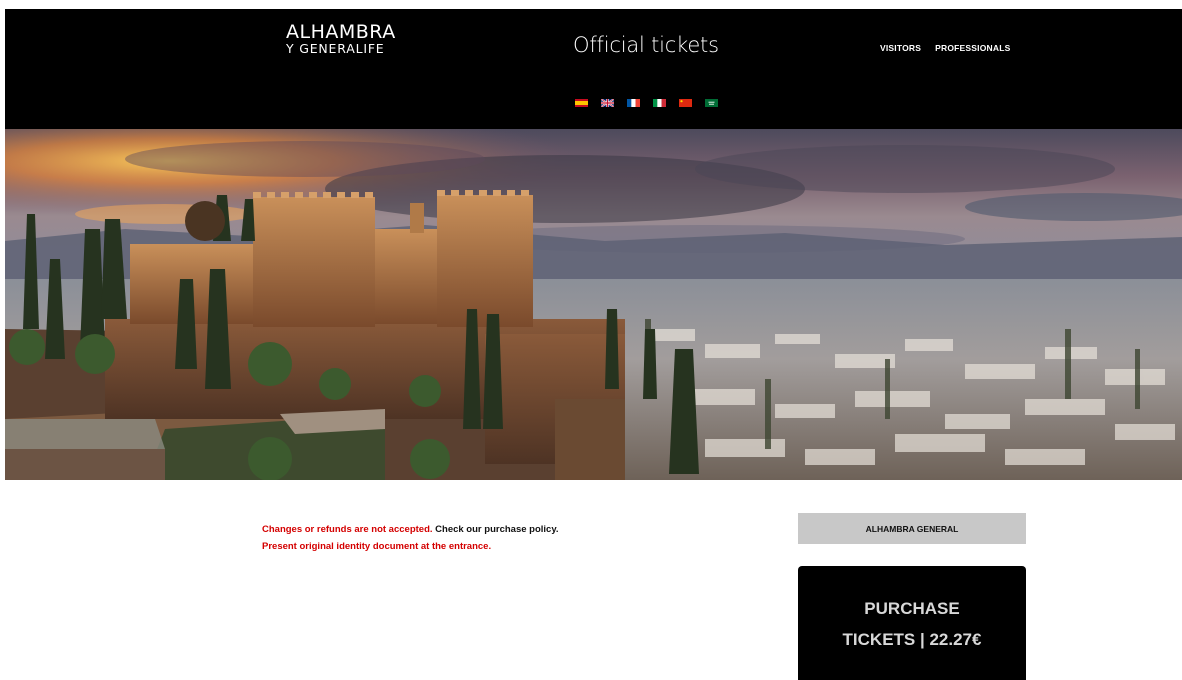  I want to click on logo-line2: Y GENERALIFE, so click(335, 48).